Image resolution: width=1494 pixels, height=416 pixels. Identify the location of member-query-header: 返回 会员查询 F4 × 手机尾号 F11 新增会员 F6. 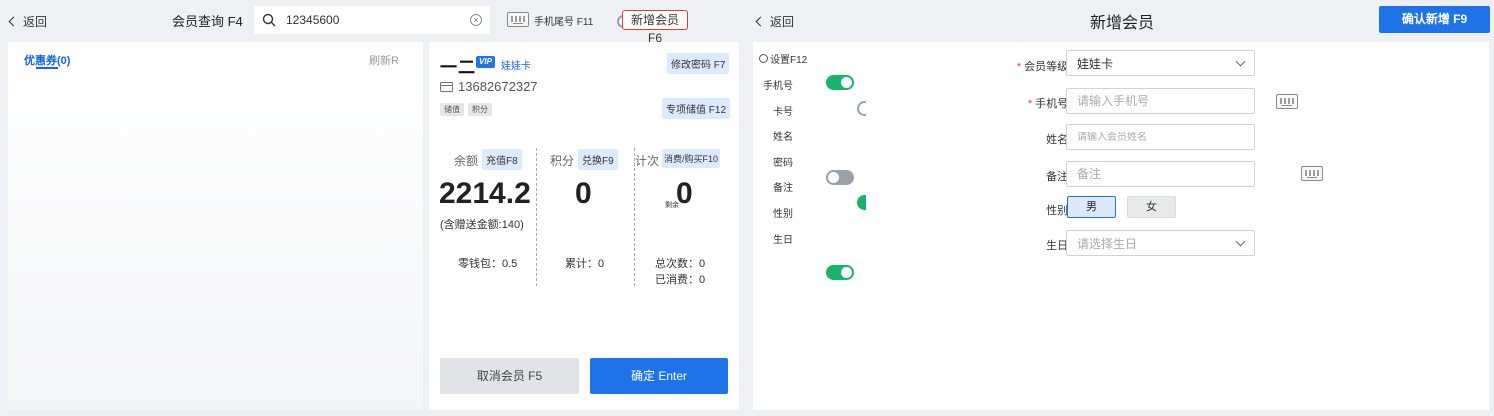
(372, 22).